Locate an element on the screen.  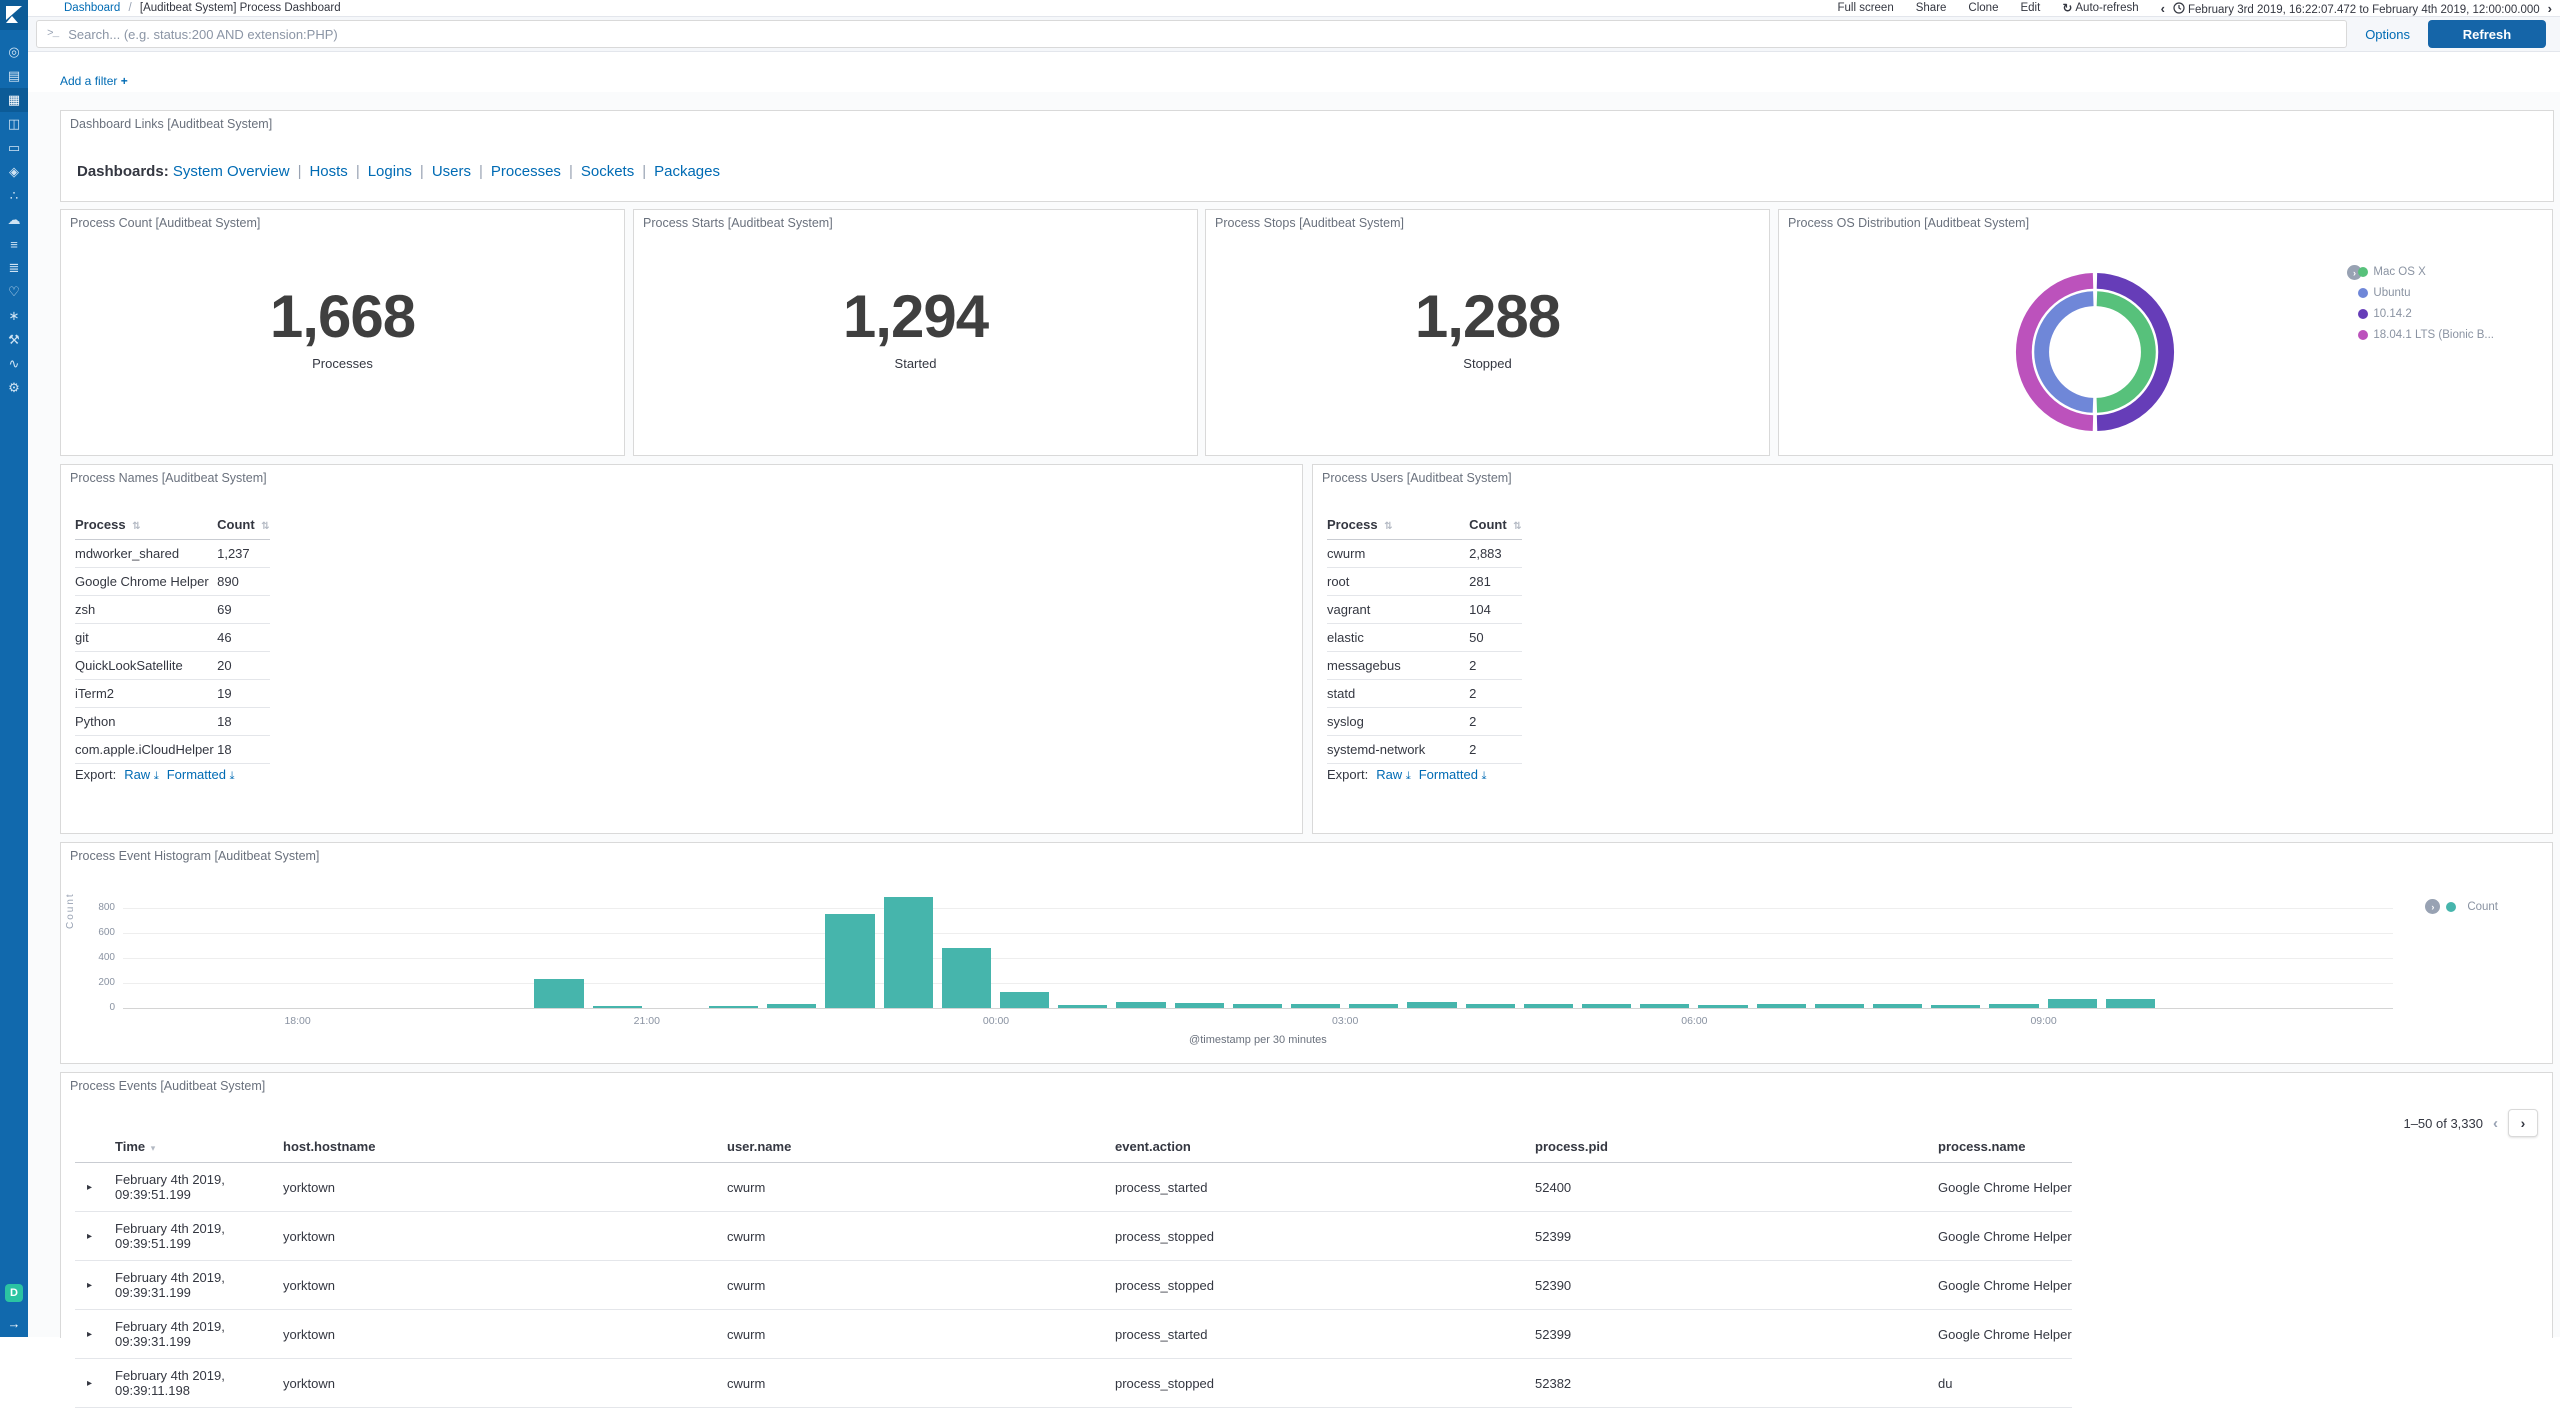
column-header-event-action: event.action is located at coordinates (1325, 1148).